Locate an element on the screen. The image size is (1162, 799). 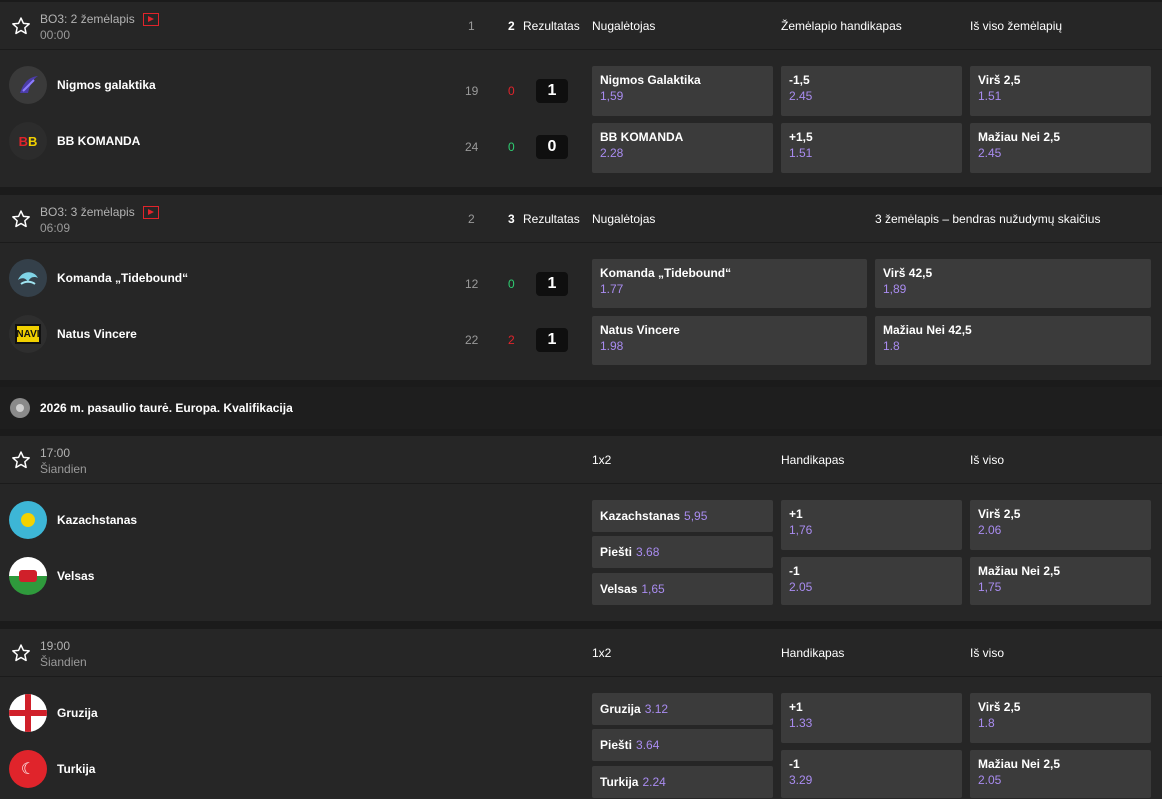
odds-button: +1 1,76 is located at coordinates (871, 525).